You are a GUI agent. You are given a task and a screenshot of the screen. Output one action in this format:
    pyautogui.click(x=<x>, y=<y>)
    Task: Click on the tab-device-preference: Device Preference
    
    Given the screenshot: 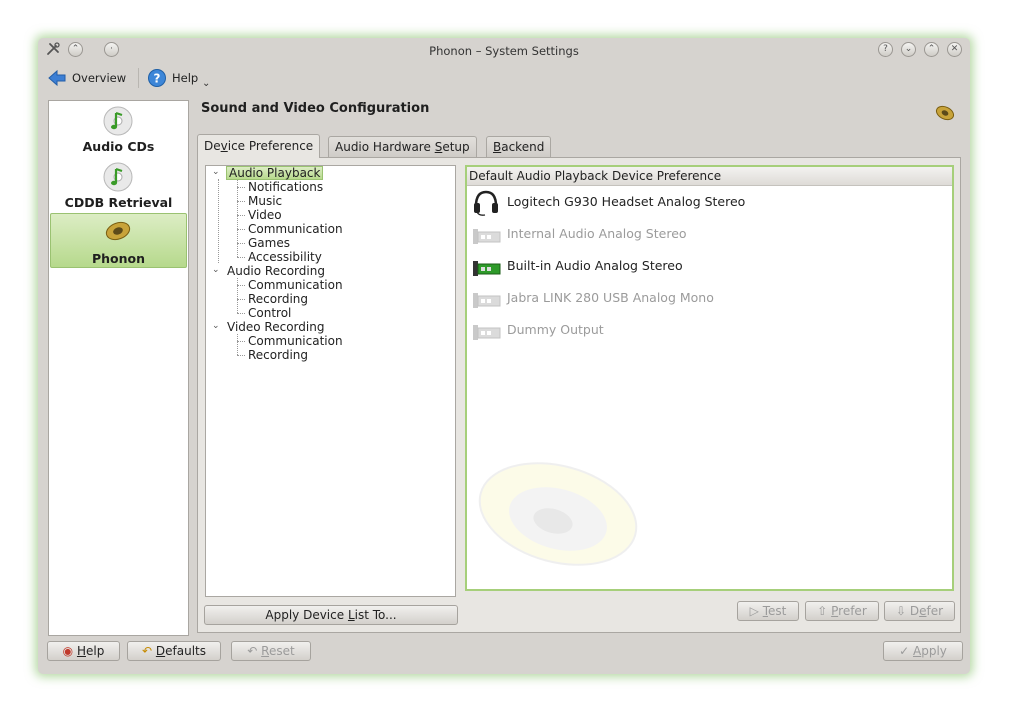 What is the action you would take?
    pyautogui.click(x=259, y=146)
    